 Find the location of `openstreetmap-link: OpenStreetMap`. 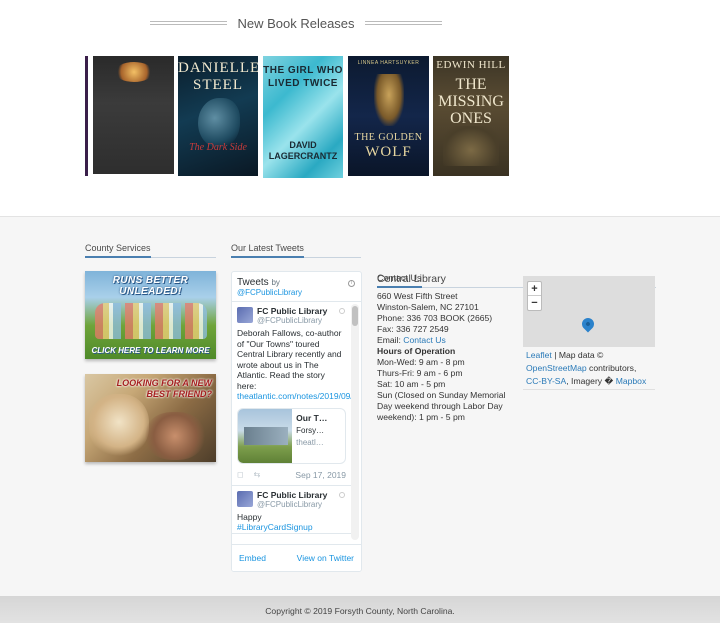

openstreetmap-link: OpenStreetMap is located at coordinates (556, 368).